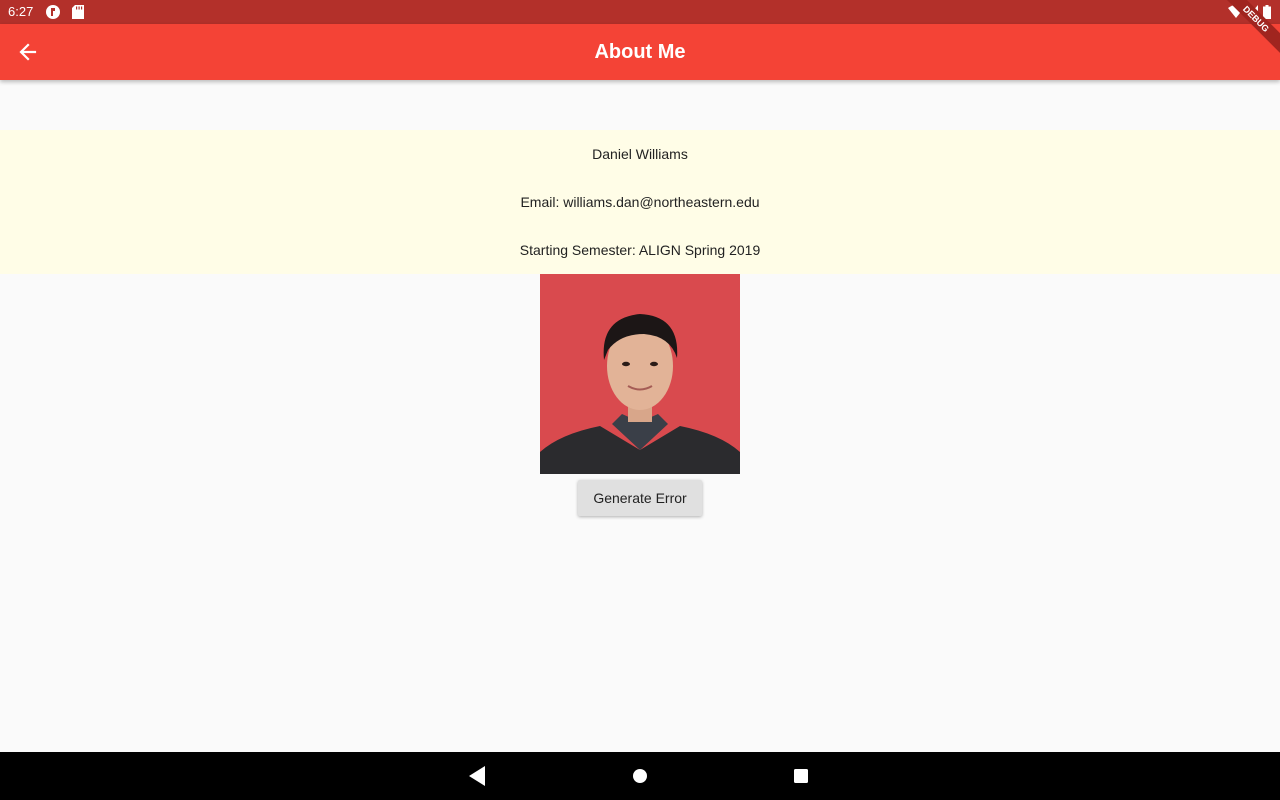 This screenshot has width=1280, height=800. Describe the element at coordinates (640, 498) in the screenshot. I see `generate-error-button: Generate Error` at that location.